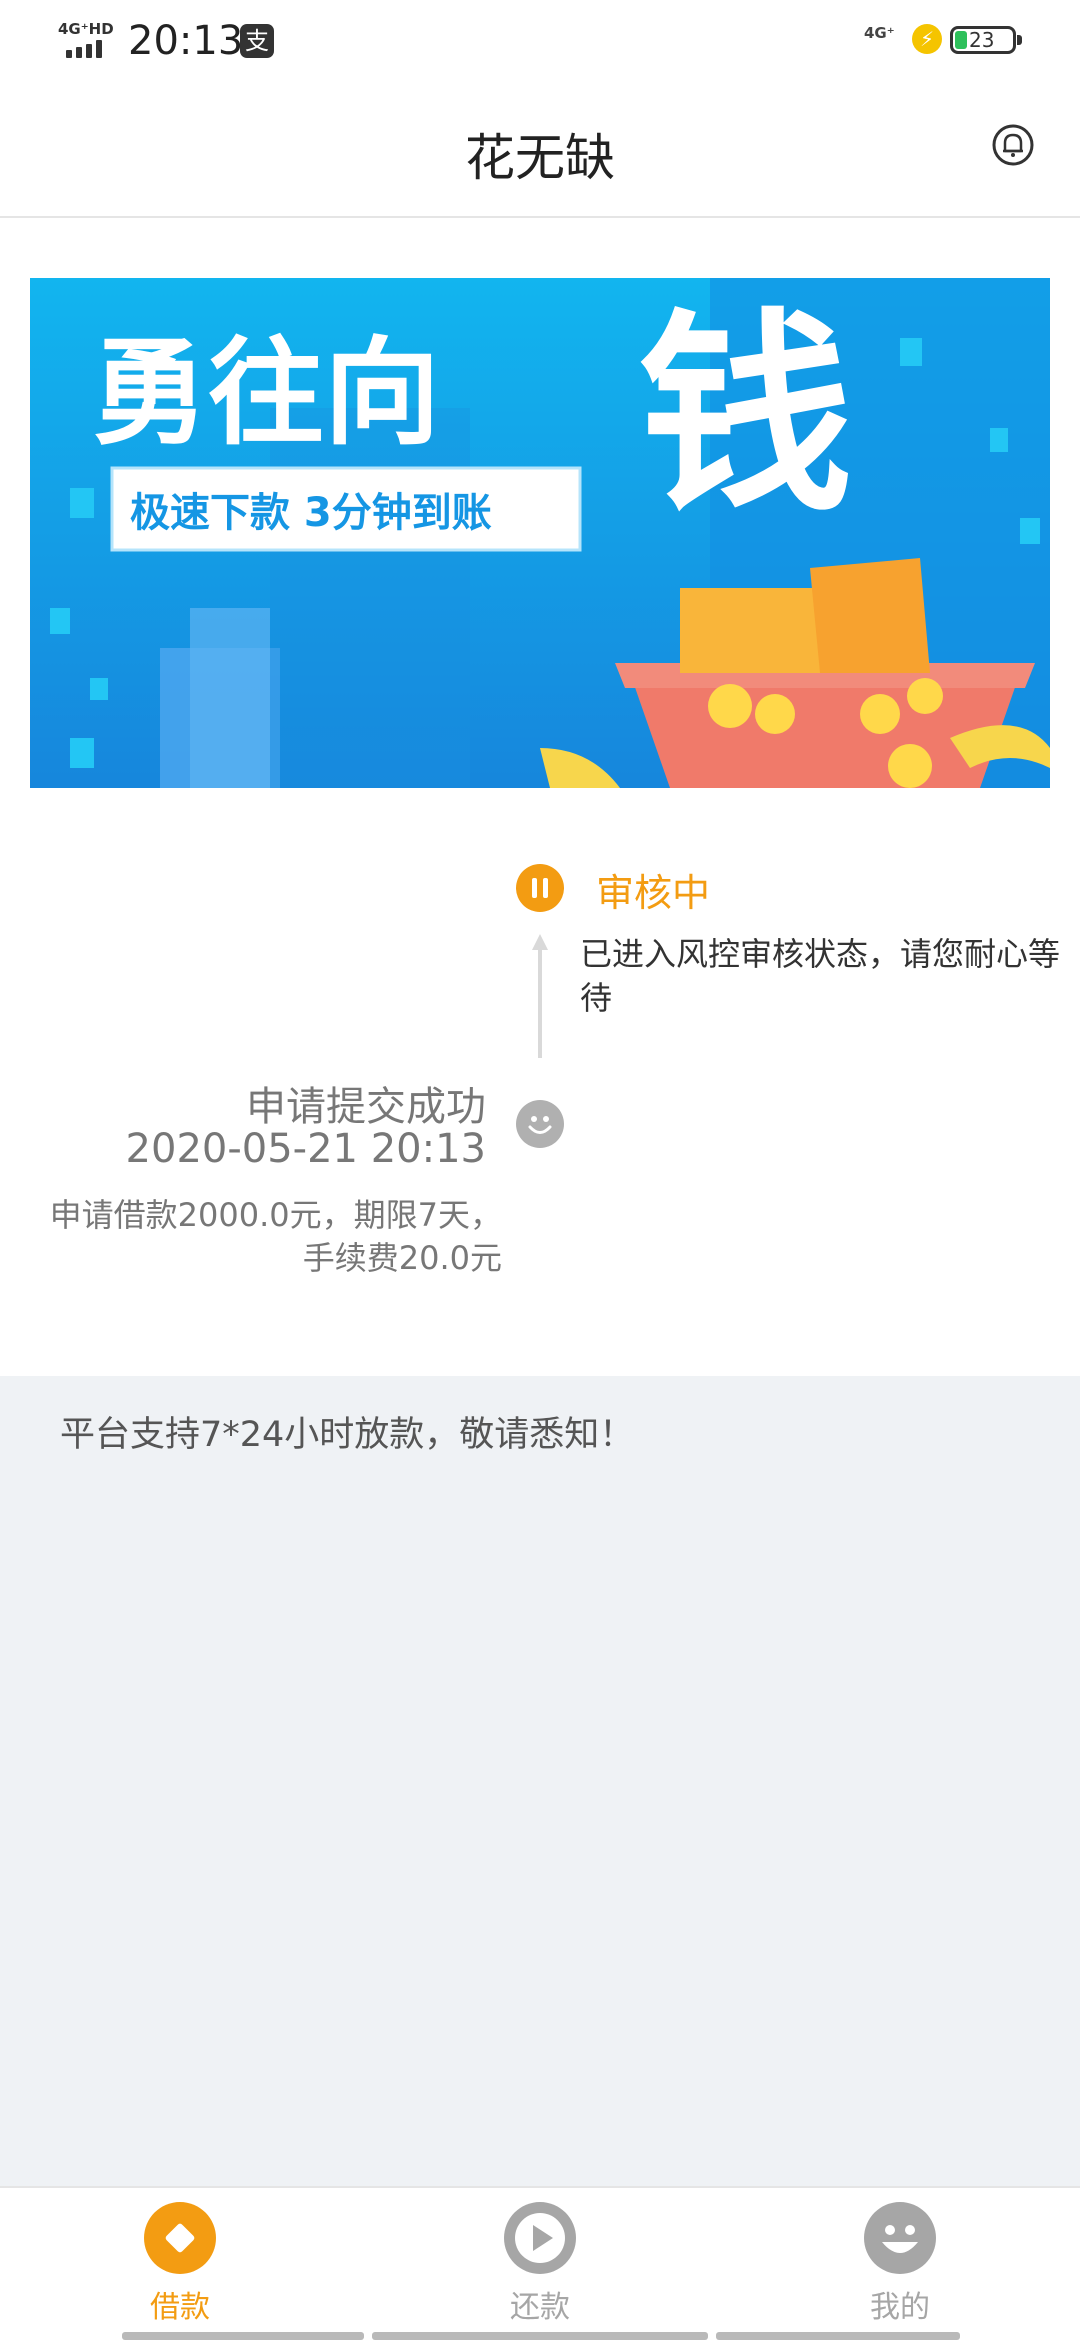 This screenshot has height=2342, width=1080. Describe the element at coordinates (820, 976) in the screenshot. I see `review-description: 已进入风控审核状态，请您耐心等待` at that location.